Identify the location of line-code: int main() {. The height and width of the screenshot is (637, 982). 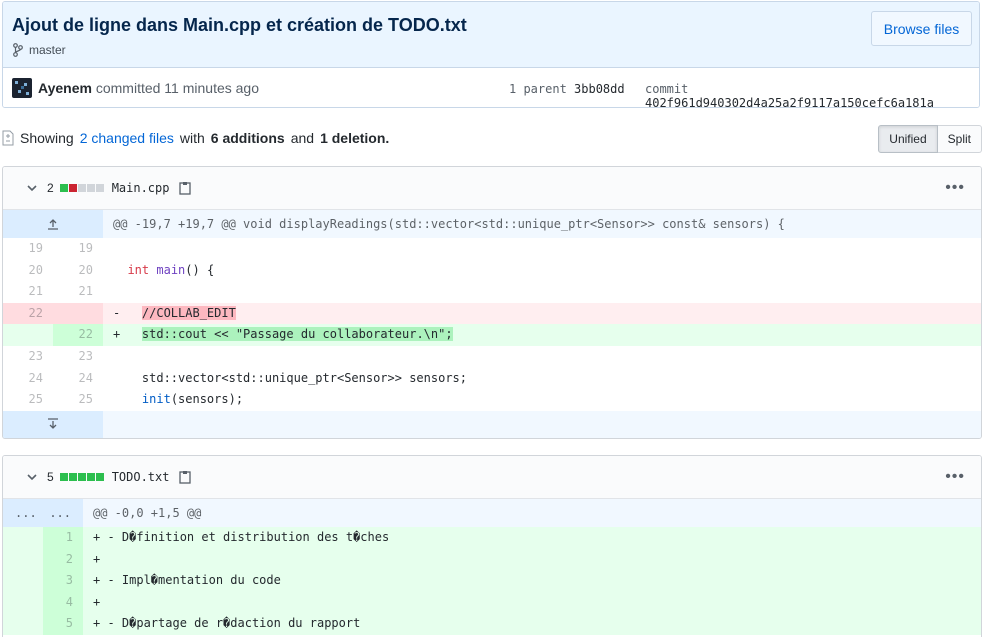
(542, 270).